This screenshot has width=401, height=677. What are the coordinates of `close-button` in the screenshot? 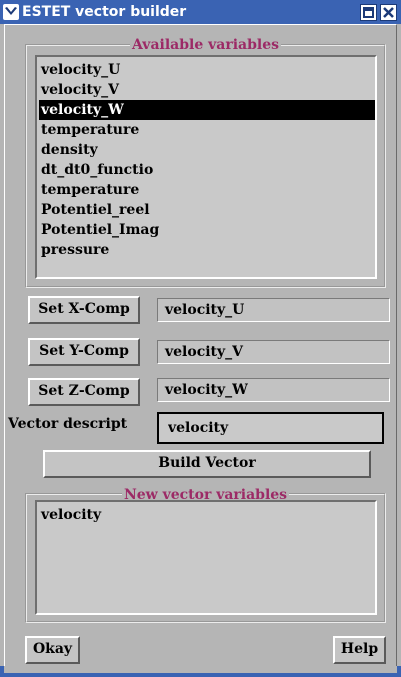 It's located at (388, 12).